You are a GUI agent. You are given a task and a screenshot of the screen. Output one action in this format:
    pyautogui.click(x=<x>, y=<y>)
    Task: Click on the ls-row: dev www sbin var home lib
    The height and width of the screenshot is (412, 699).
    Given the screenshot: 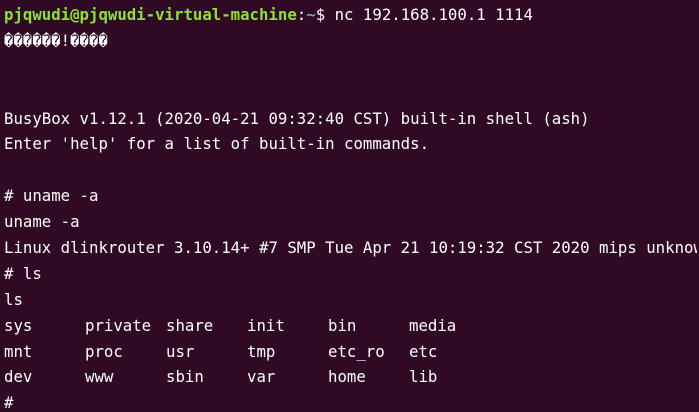 What is the action you would take?
    pyautogui.click(x=351, y=377)
    